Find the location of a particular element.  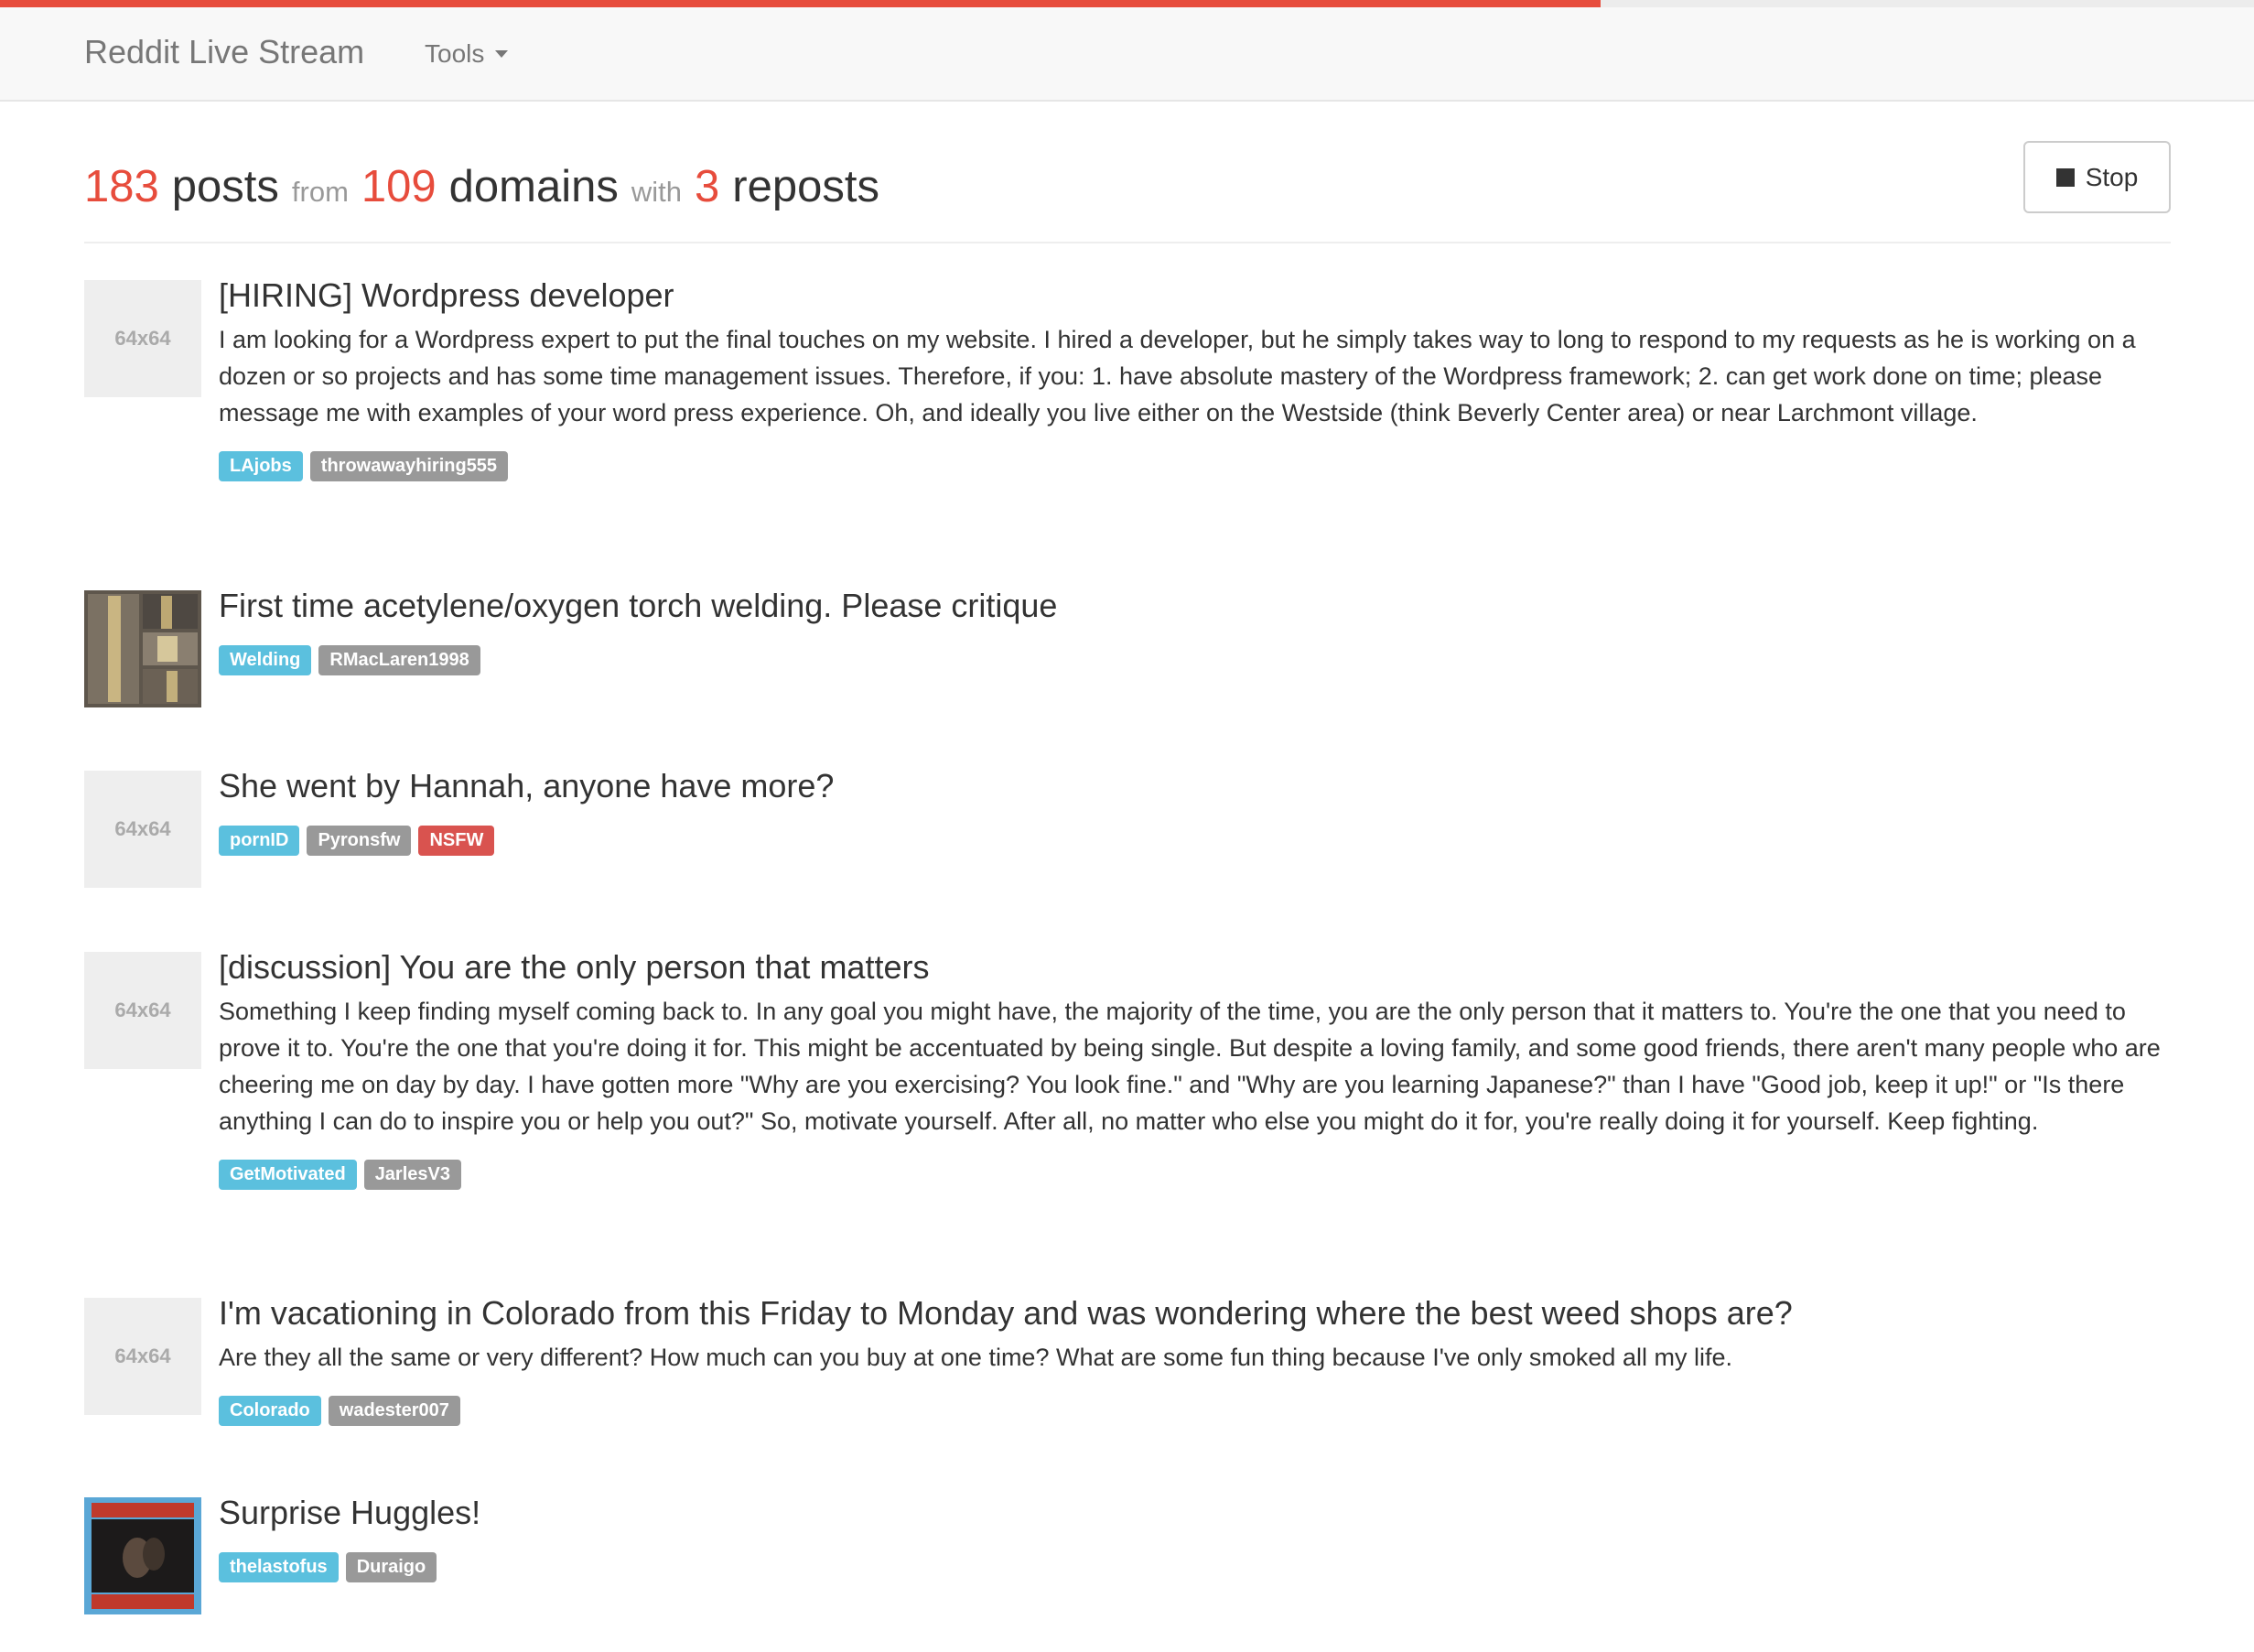

user-tag: Duraigo is located at coordinates (391, 1567).